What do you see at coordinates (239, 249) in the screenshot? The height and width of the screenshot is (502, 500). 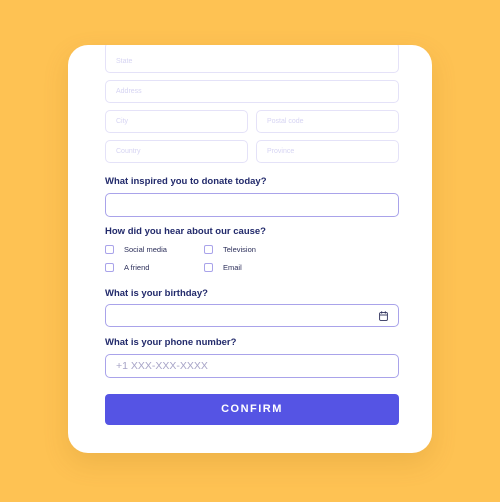 I see `television-label: Television` at bounding box center [239, 249].